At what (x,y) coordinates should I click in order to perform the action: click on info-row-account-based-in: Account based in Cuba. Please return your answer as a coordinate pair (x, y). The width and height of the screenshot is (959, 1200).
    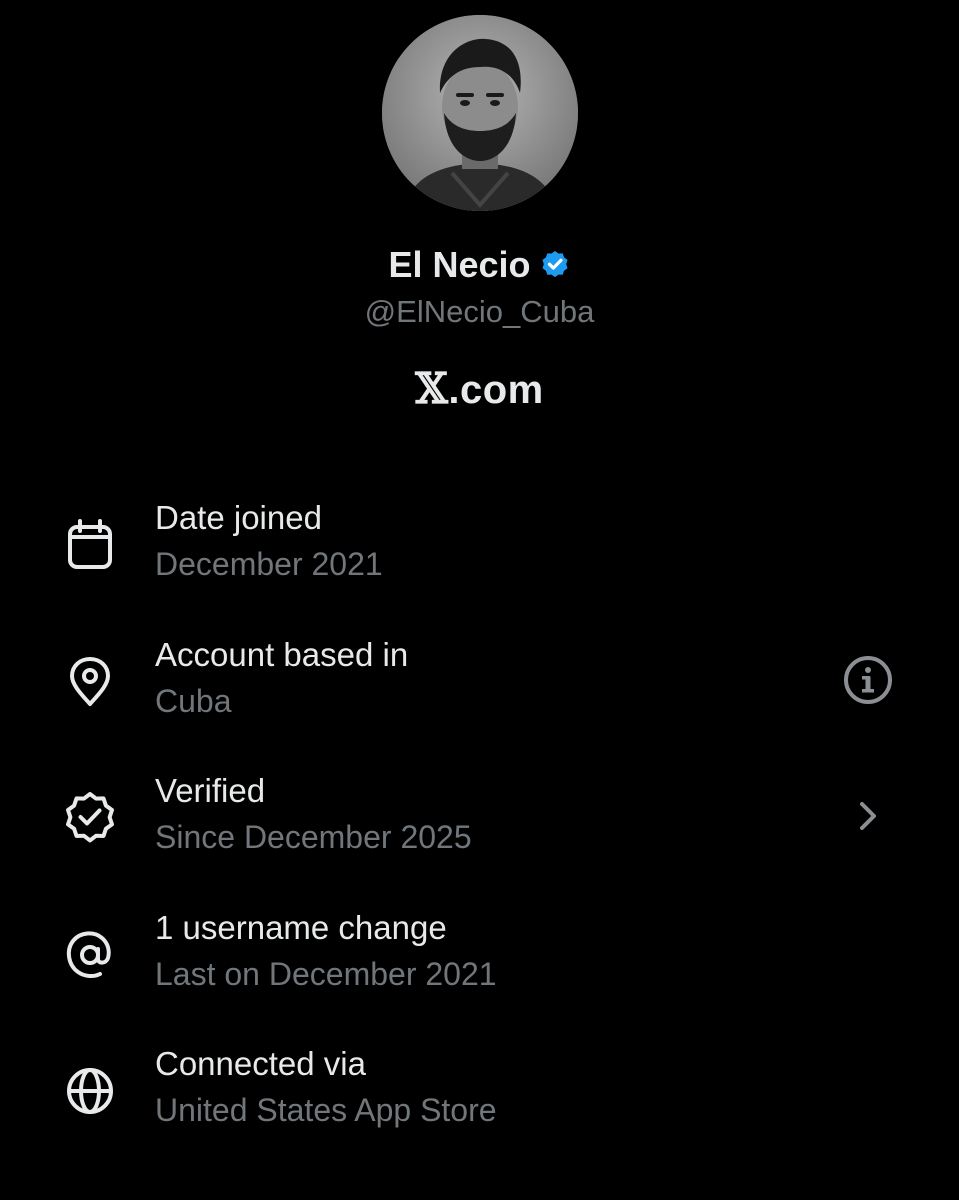
    Looking at the image, I should click on (479, 689).